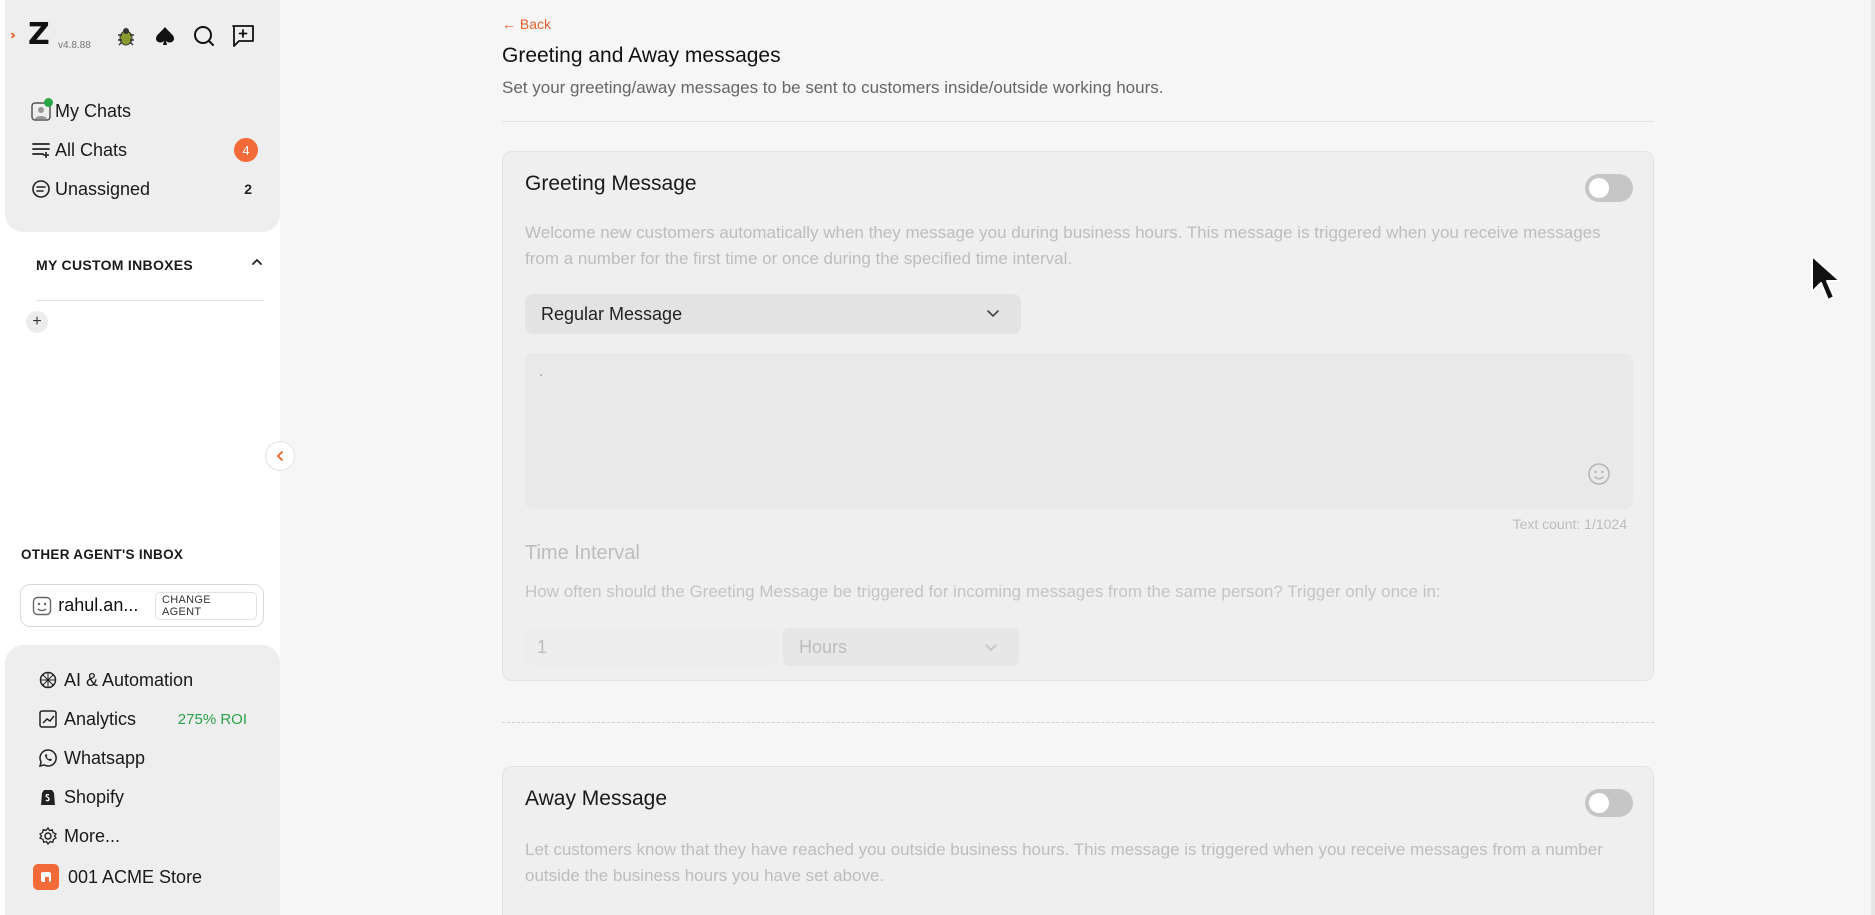 The height and width of the screenshot is (915, 1875). Describe the element at coordinates (93, 110) in the screenshot. I see `sidebar-item-label: My Chats` at that location.